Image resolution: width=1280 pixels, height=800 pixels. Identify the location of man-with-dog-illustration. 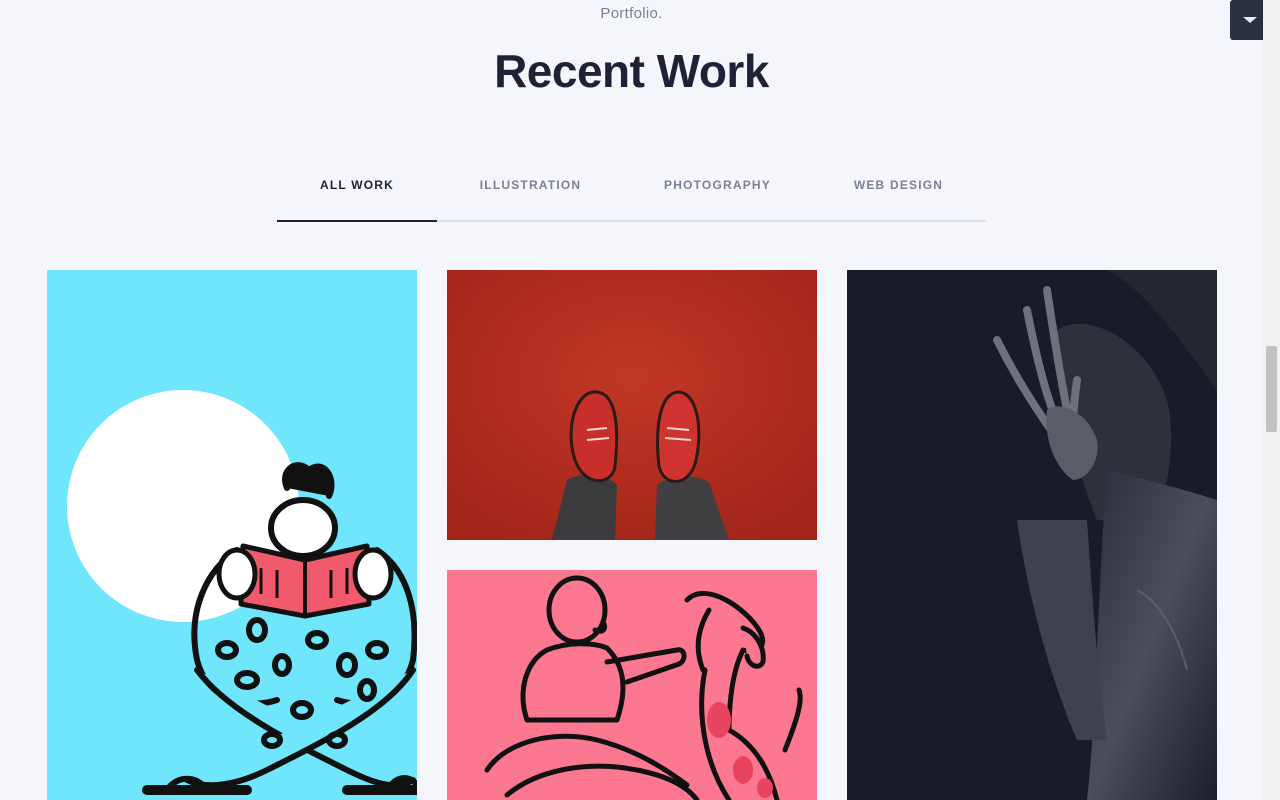
(632, 685).